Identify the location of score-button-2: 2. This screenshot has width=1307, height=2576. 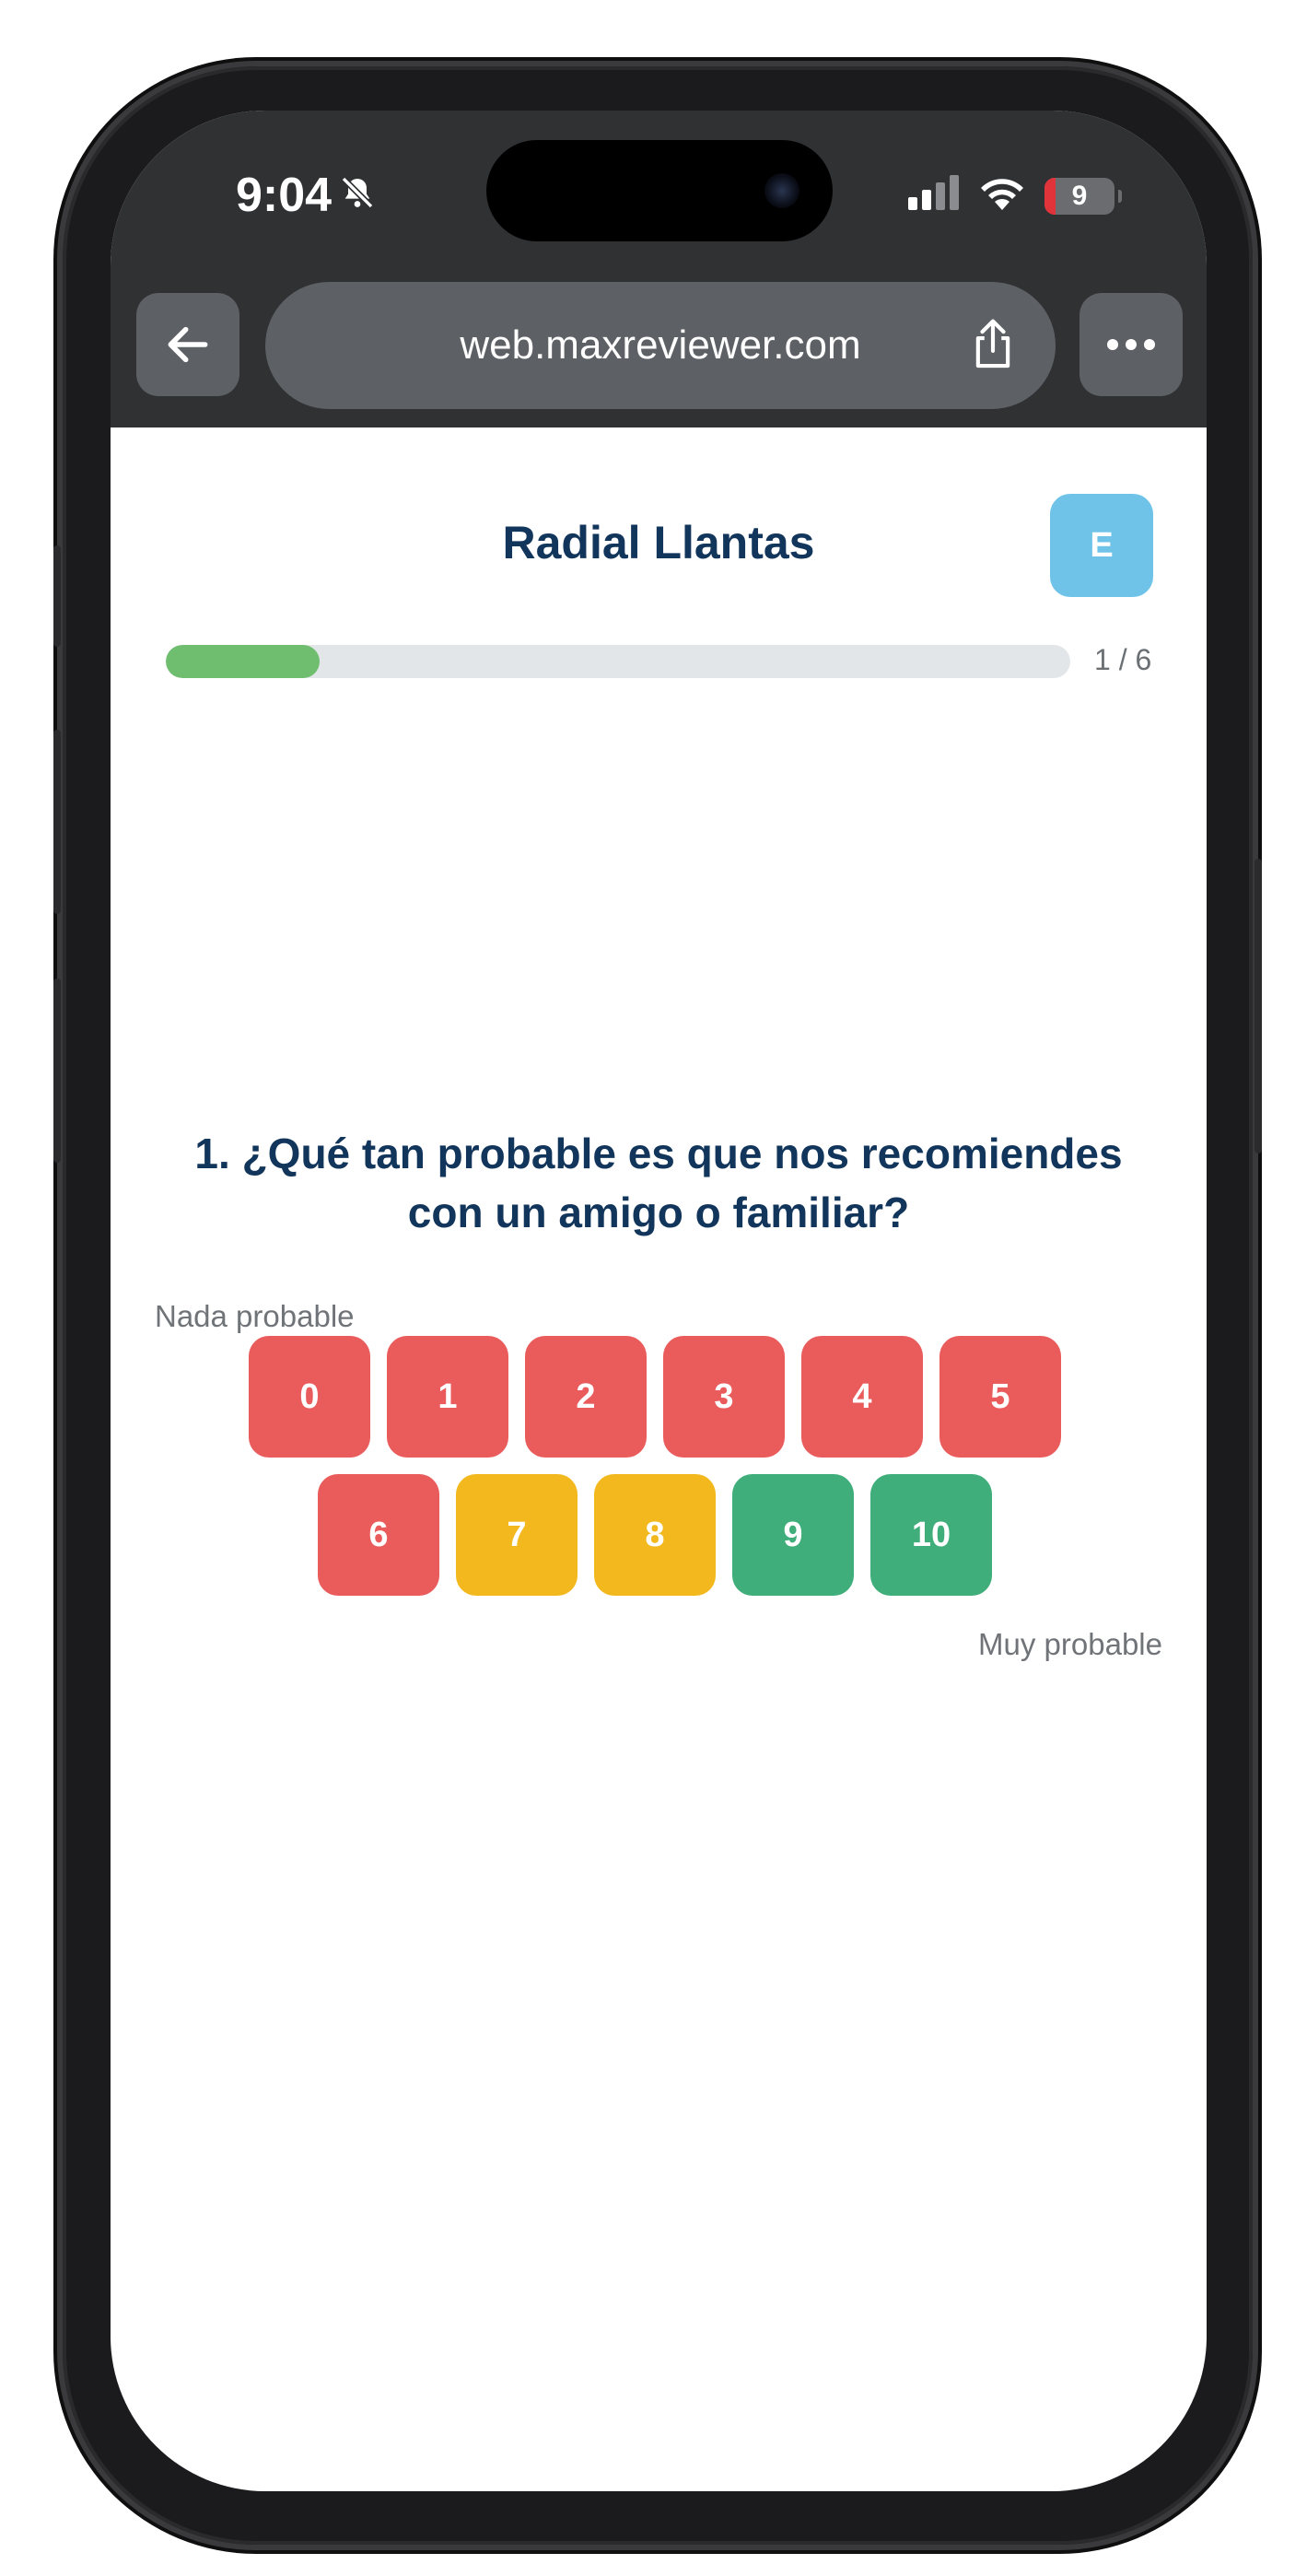
(586, 1397).